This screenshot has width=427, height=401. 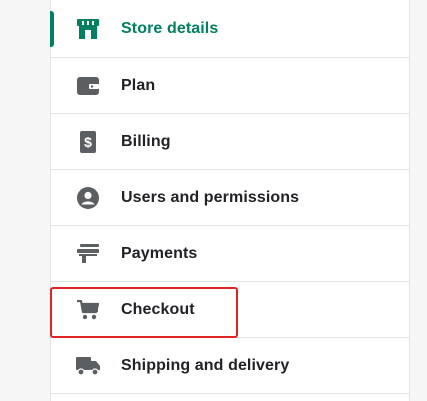 I want to click on nav-item-checkout: Checkout, so click(x=230, y=310).